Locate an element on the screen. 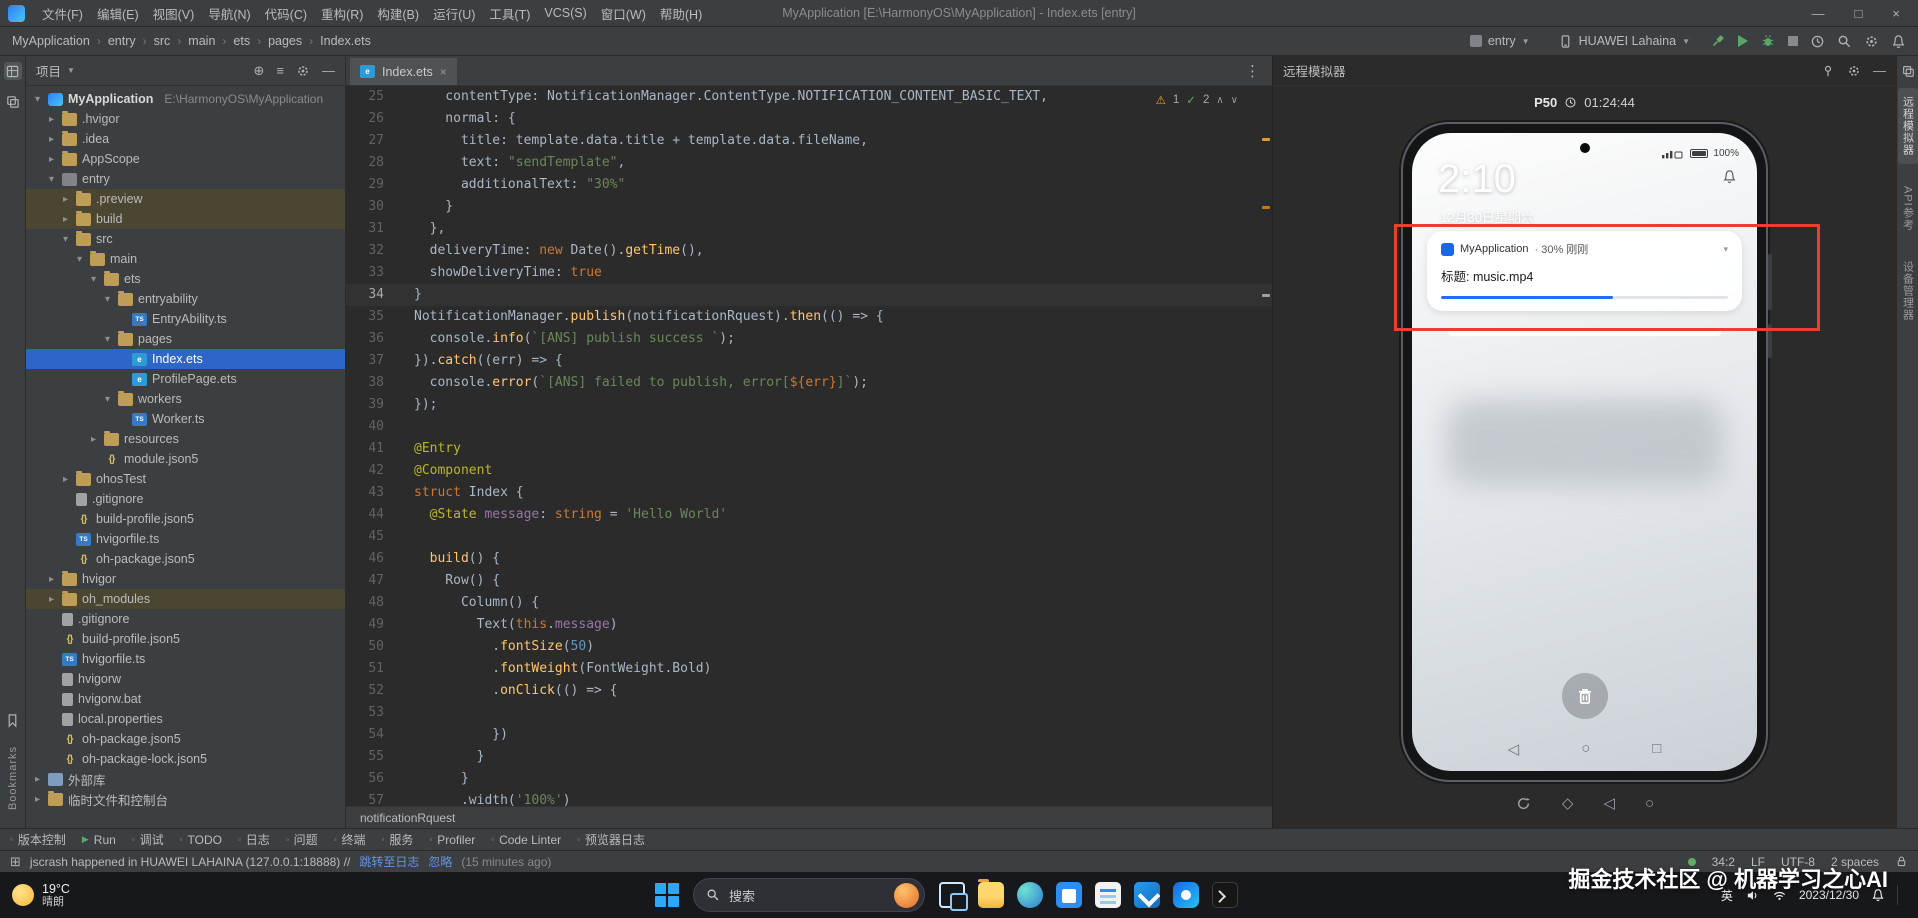  line-number: 26 is located at coordinates (373, 119).